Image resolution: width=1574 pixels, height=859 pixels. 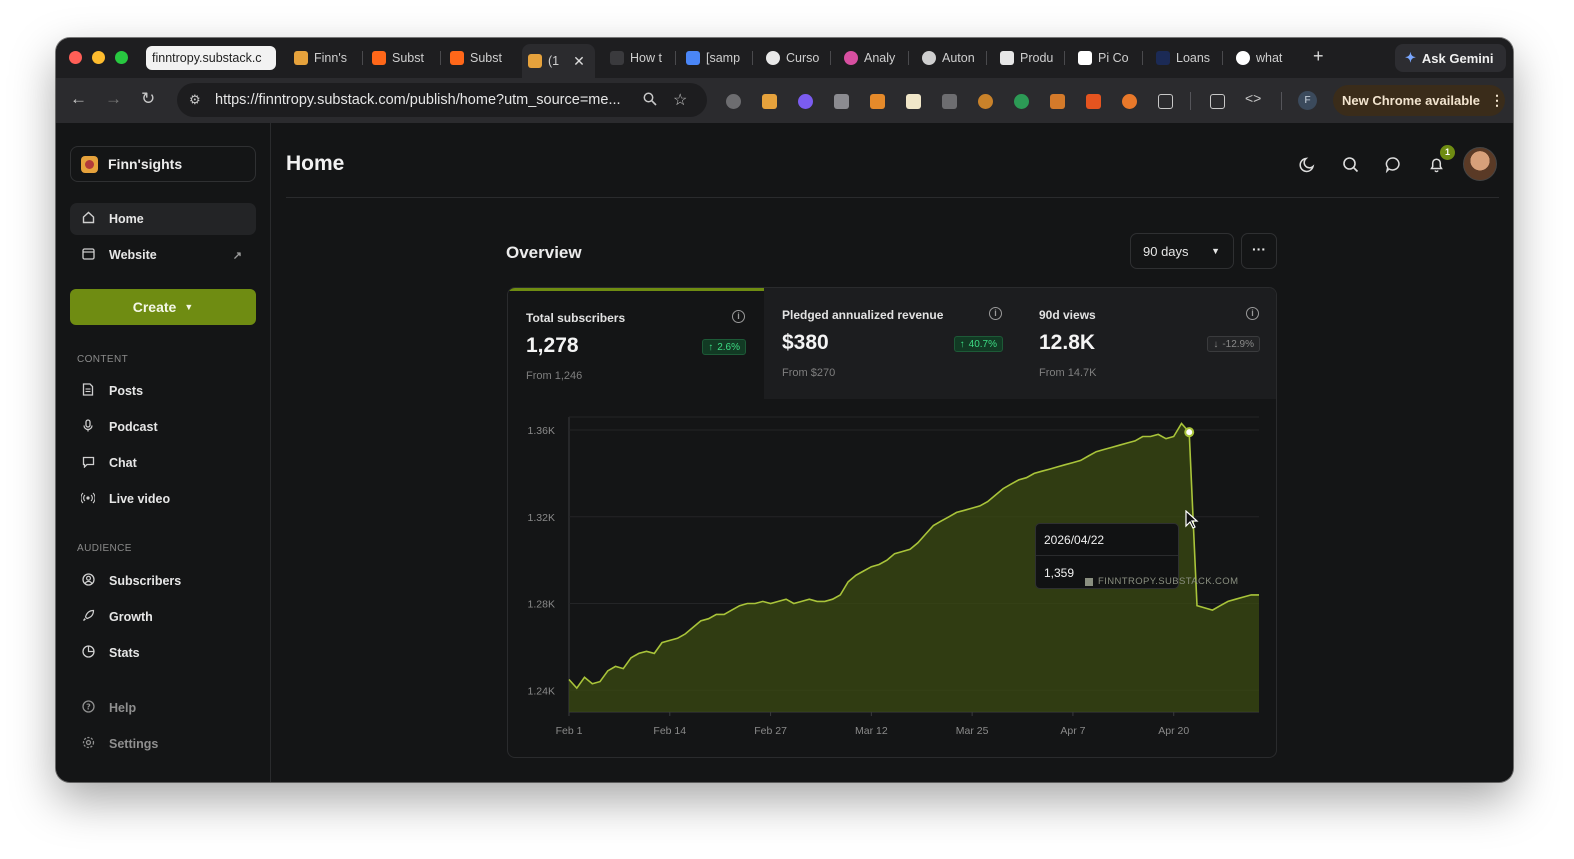 What do you see at coordinates (948, 58) in the screenshot?
I see `browser-tab: Auton` at bounding box center [948, 58].